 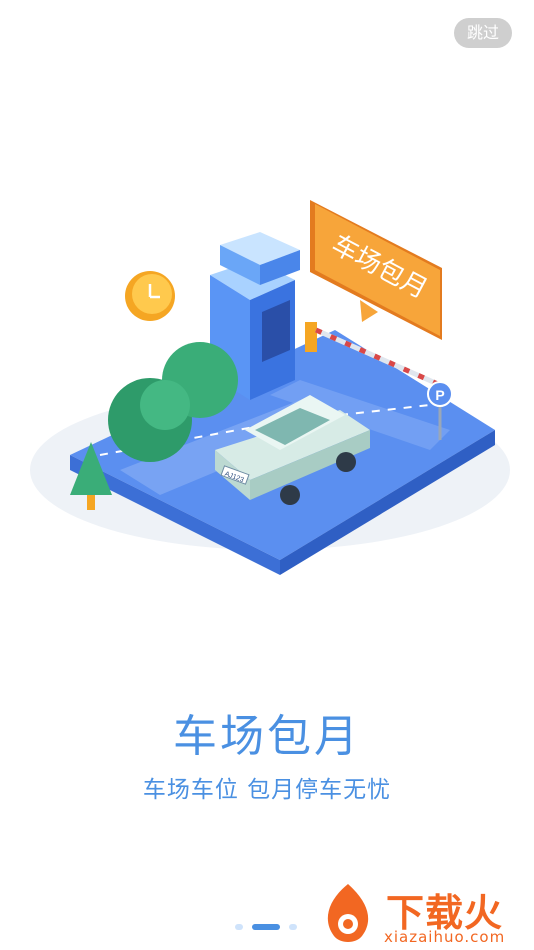 What do you see at coordinates (150, 296) in the screenshot?
I see `clock-icon` at bounding box center [150, 296].